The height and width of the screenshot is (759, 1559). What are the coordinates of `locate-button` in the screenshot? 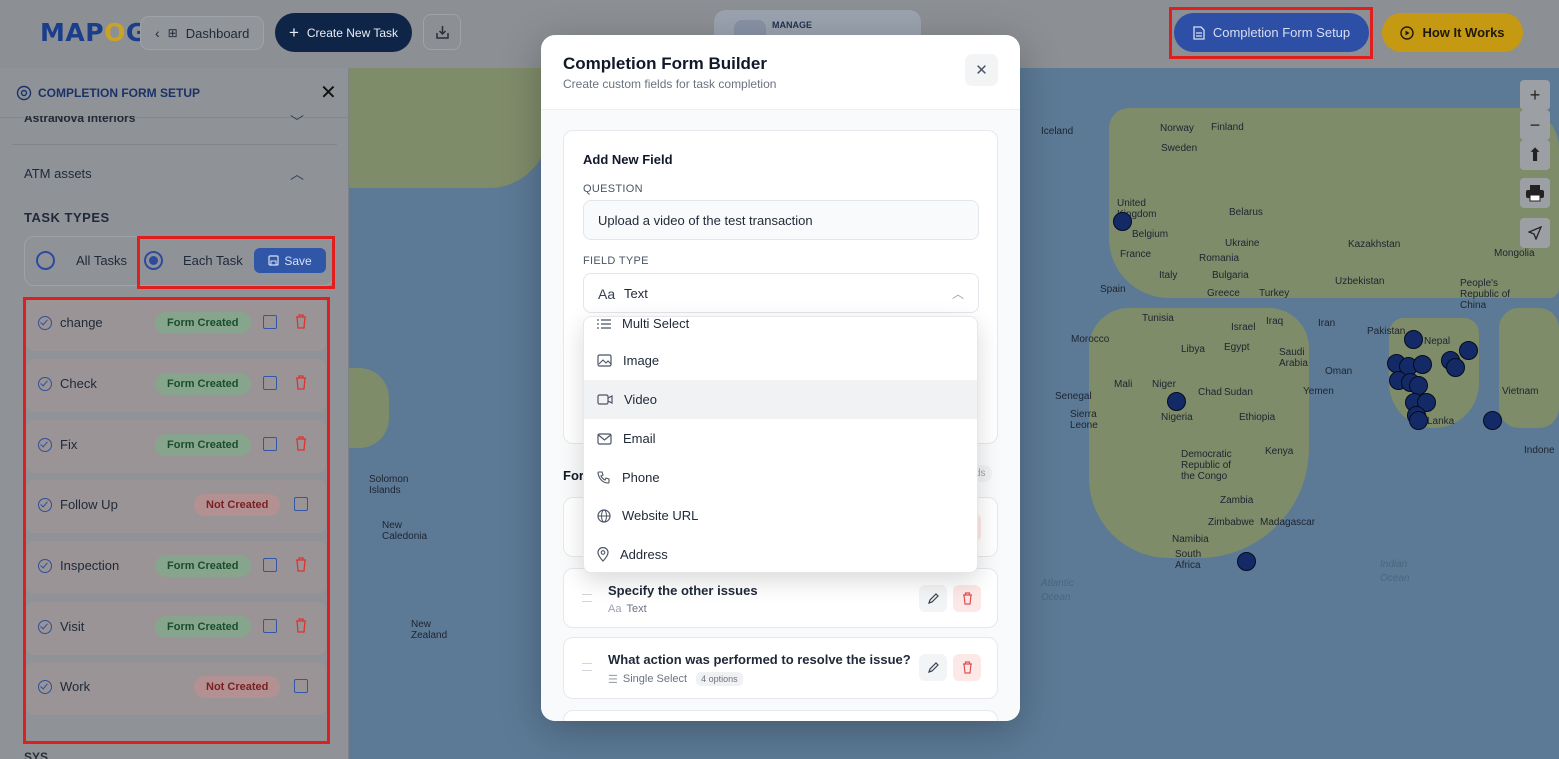 It's located at (1535, 233).